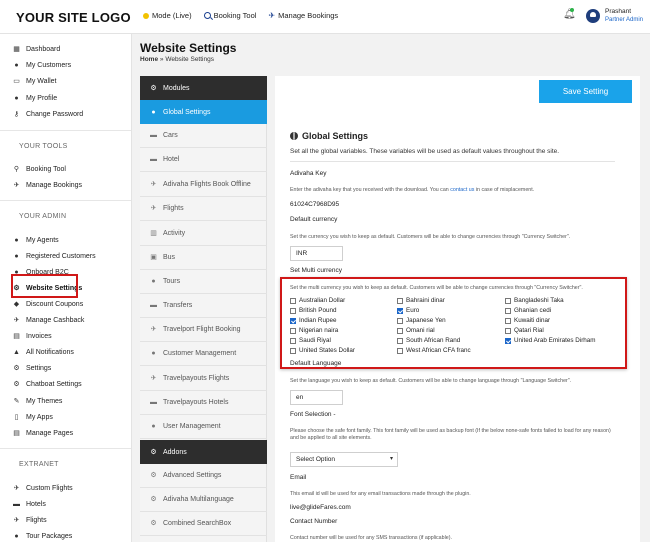  I want to click on currency-checkbox: Bangladeshi Taka, so click(534, 300).